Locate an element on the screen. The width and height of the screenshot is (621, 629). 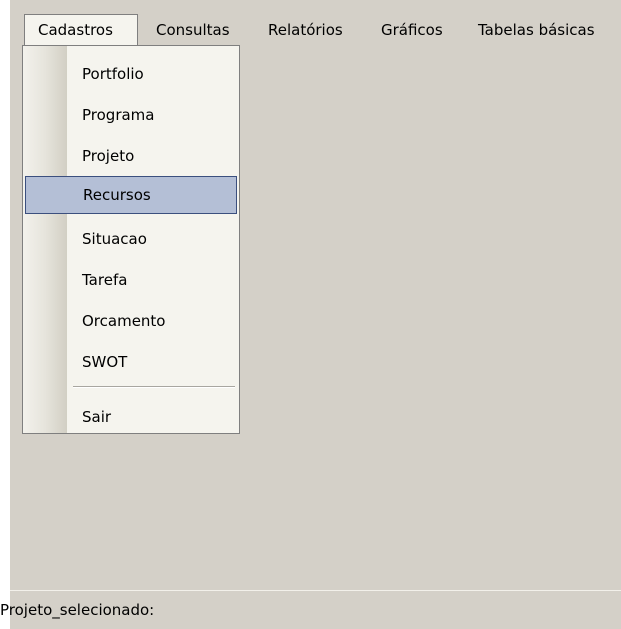
menu-item-orcamento: Orcamento is located at coordinates (131, 321).